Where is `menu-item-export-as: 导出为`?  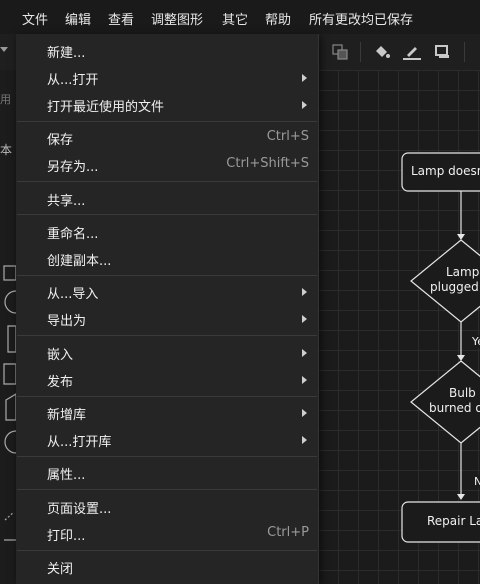 menu-item-export-as: 导出为 is located at coordinates (167, 319).